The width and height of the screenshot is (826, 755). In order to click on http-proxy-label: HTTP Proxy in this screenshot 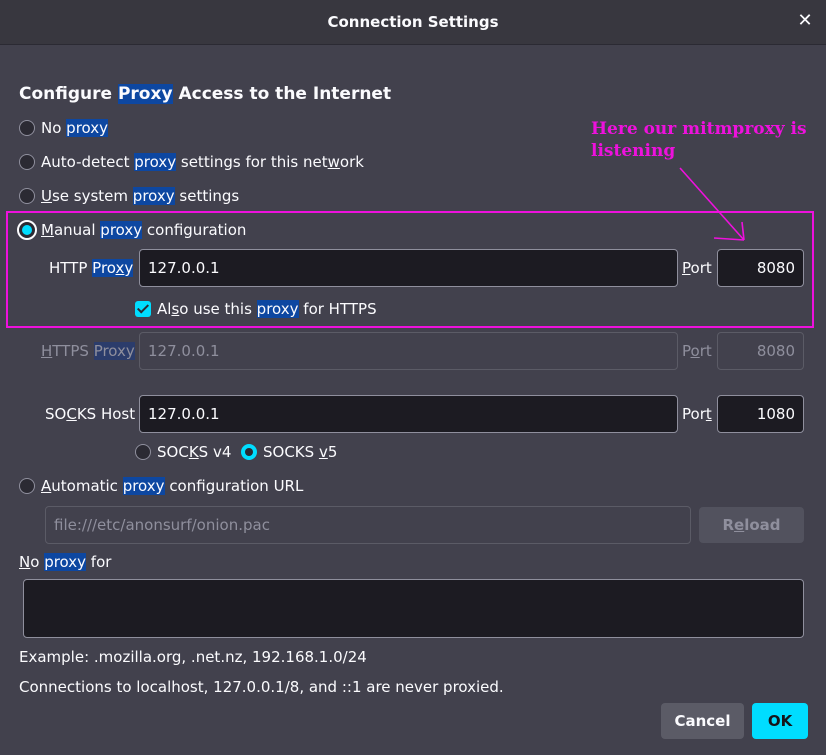, I will do `click(91, 268)`.